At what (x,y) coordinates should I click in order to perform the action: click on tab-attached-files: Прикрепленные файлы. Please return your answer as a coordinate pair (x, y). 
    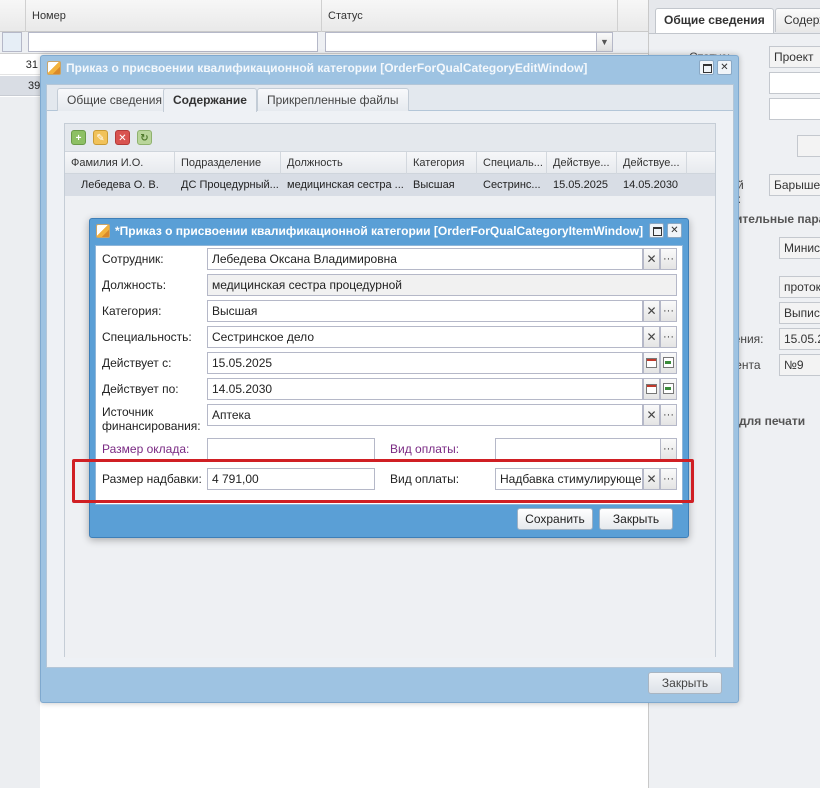
    Looking at the image, I should click on (333, 99).